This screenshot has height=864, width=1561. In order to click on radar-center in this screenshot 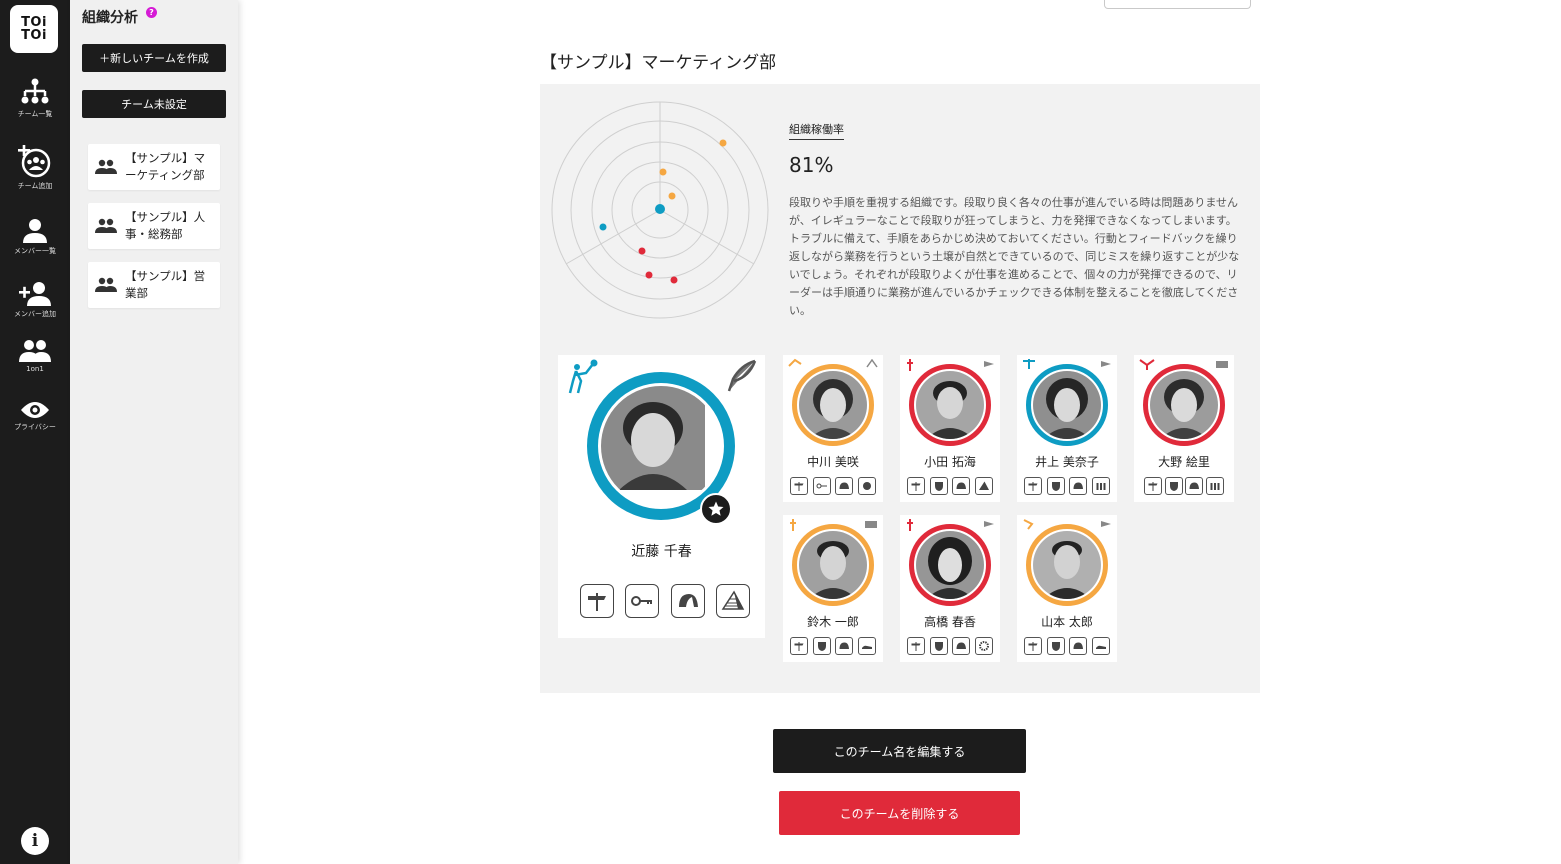, I will do `click(660, 209)`.